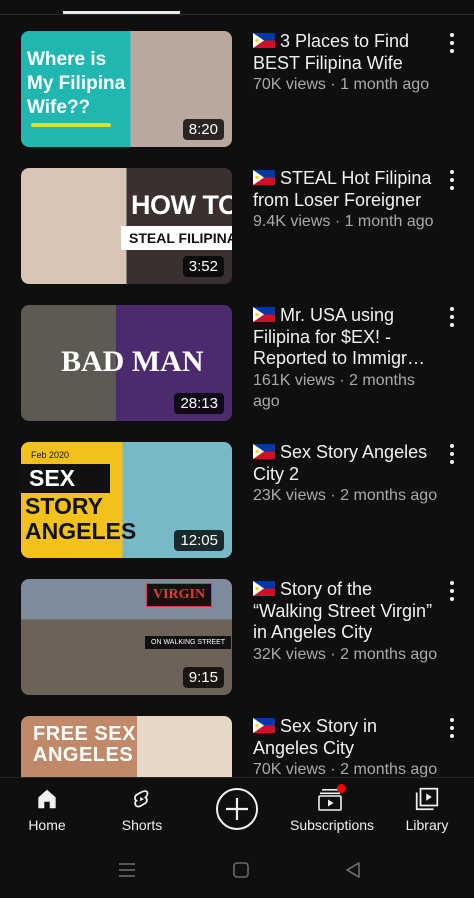 Image resolution: width=474 pixels, height=898 pixels. I want to click on thumbnail-caption: SEX, so click(66, 478).